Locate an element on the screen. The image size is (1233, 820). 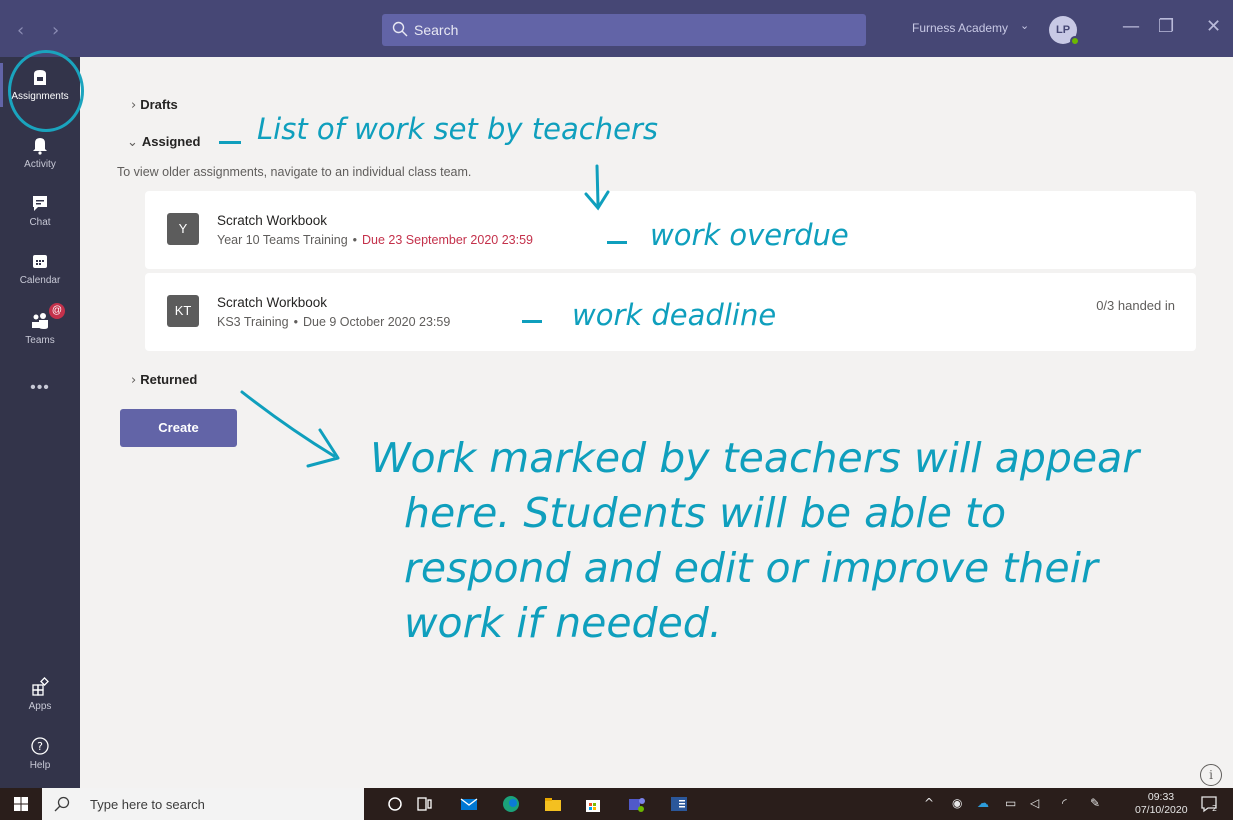
teams-icon is located at coordinates (40, 321).